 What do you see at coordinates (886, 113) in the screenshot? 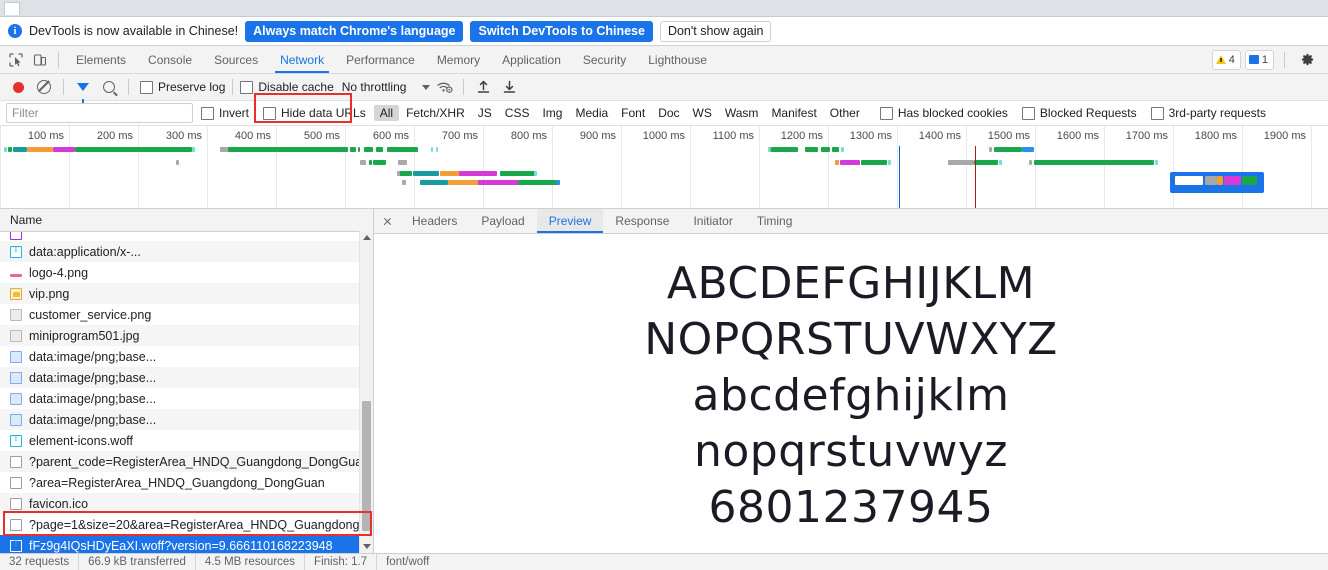
I see `has-blocked-cookies-box` at bounding box center [886, 113].